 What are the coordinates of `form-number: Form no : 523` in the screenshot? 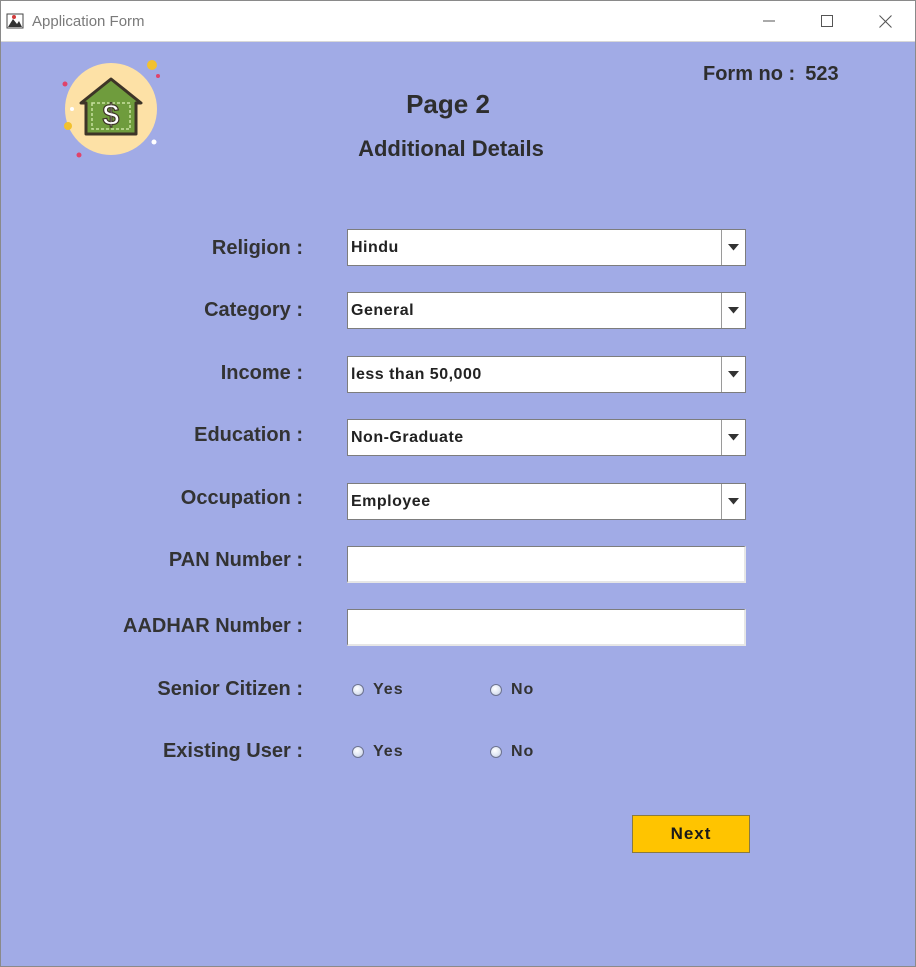 It's located at (771, 74).